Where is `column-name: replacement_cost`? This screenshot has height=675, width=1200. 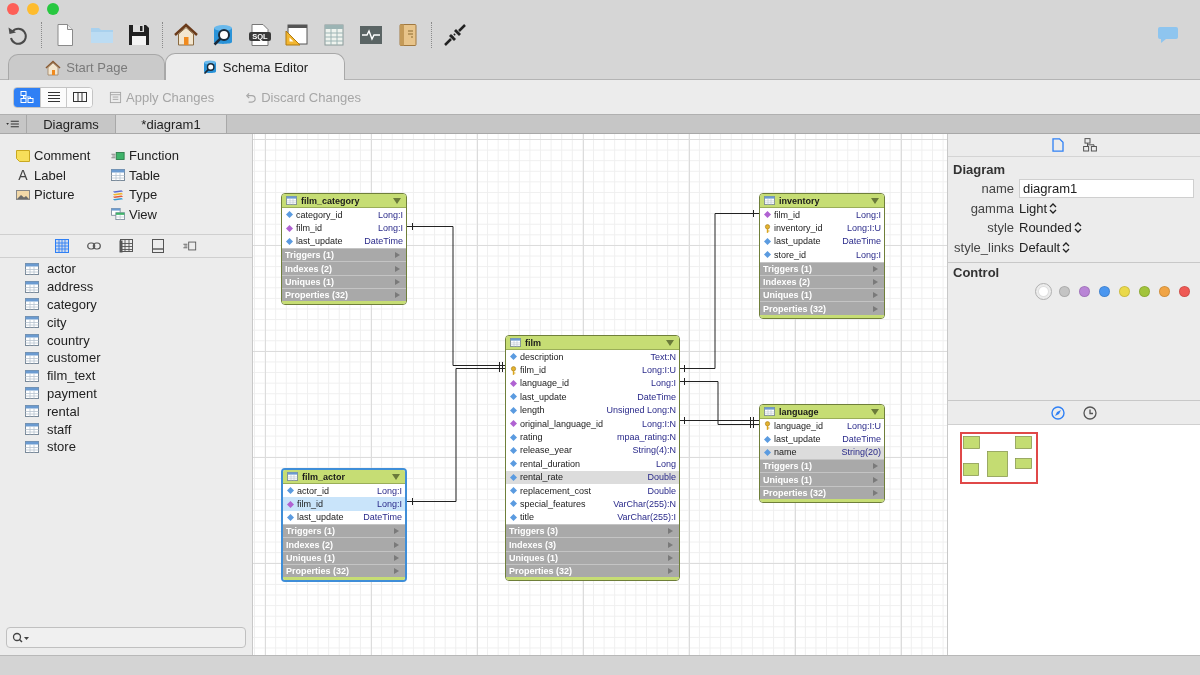 column-name: replacement_cost is located at coordinates (556, 490).